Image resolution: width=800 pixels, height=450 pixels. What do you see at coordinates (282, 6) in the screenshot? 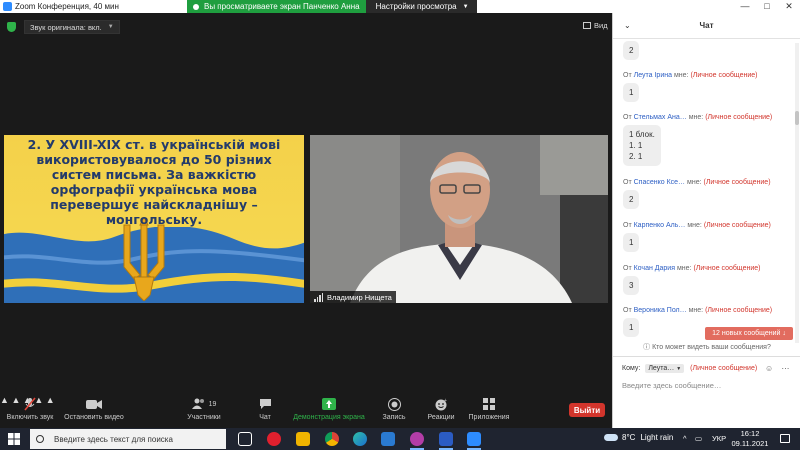
I see `share-notice-text: Вы просматриваете экран Панченко Анна` at bounding box center [282, 6].